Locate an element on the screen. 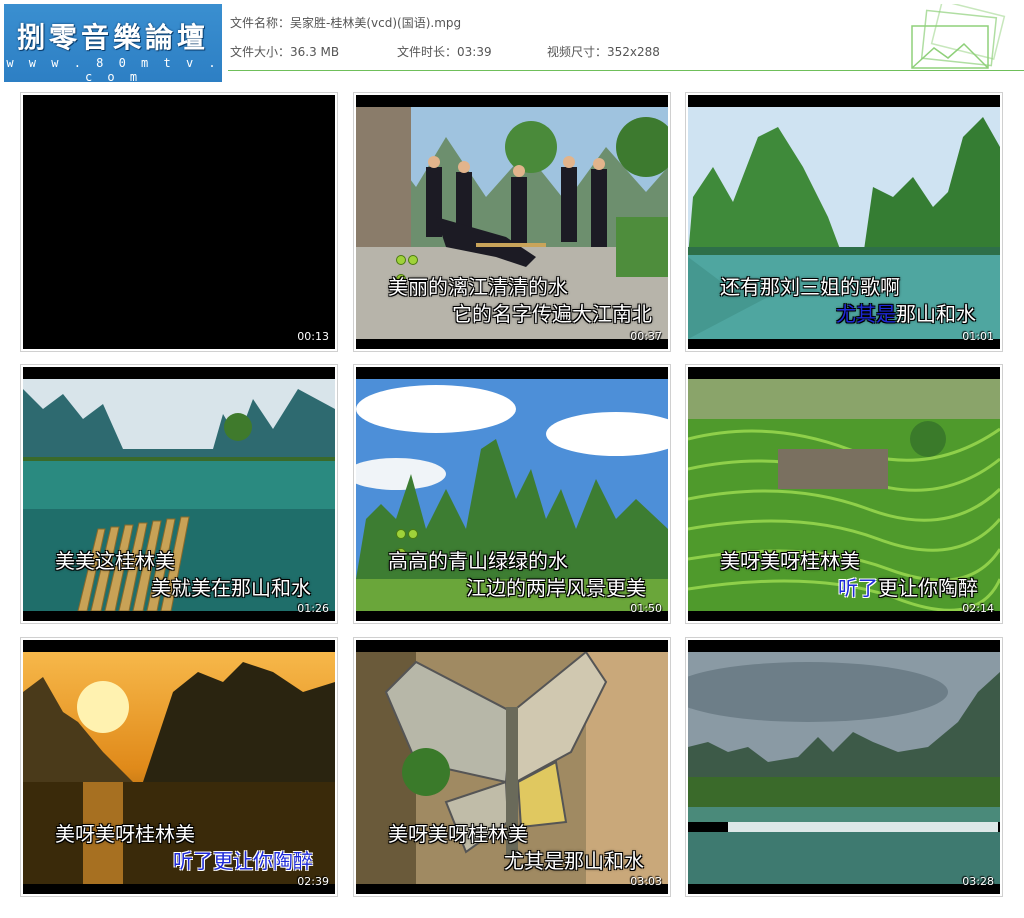 The height and width of the screenshot is (918, 1024). lyric-line-1: 还有那刘三姐的歌啊 is located at coordinates (810, 287).